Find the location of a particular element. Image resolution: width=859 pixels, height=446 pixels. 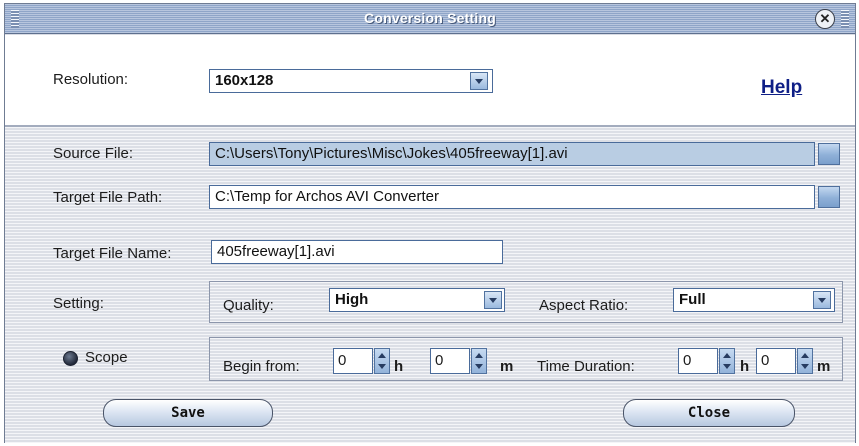

duration-hours-spinner is located at coordinates (727, 361).